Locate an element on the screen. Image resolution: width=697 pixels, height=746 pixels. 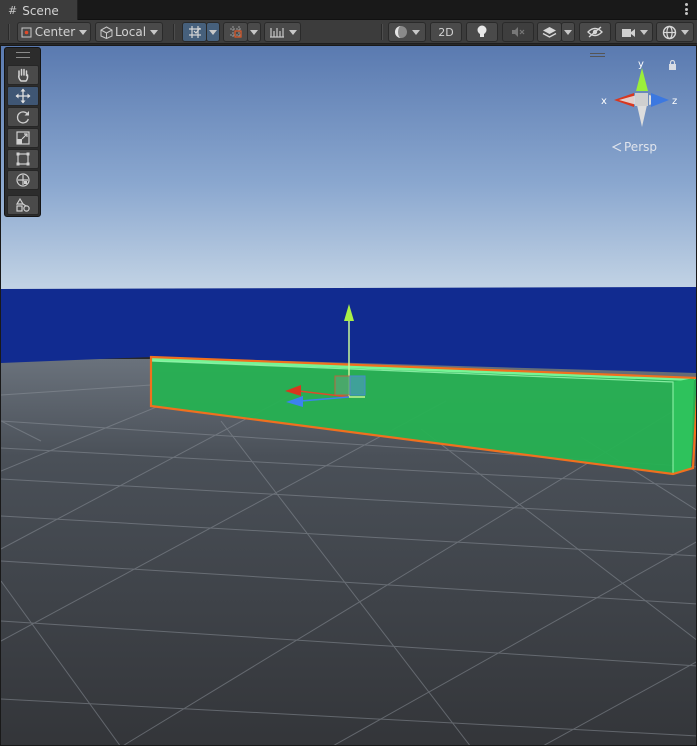
rotate-tool-button is located at coordinates (23, 117).